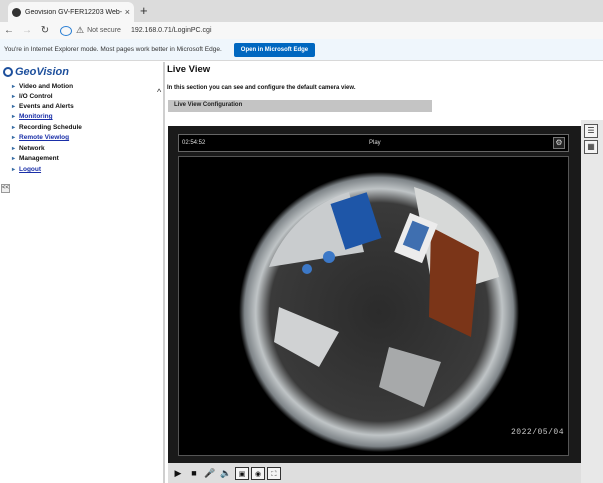  What do you see at coordinates (258, 473) in the screenshot?
I see `record-icon: ◉` at bounding box center [258, 473].